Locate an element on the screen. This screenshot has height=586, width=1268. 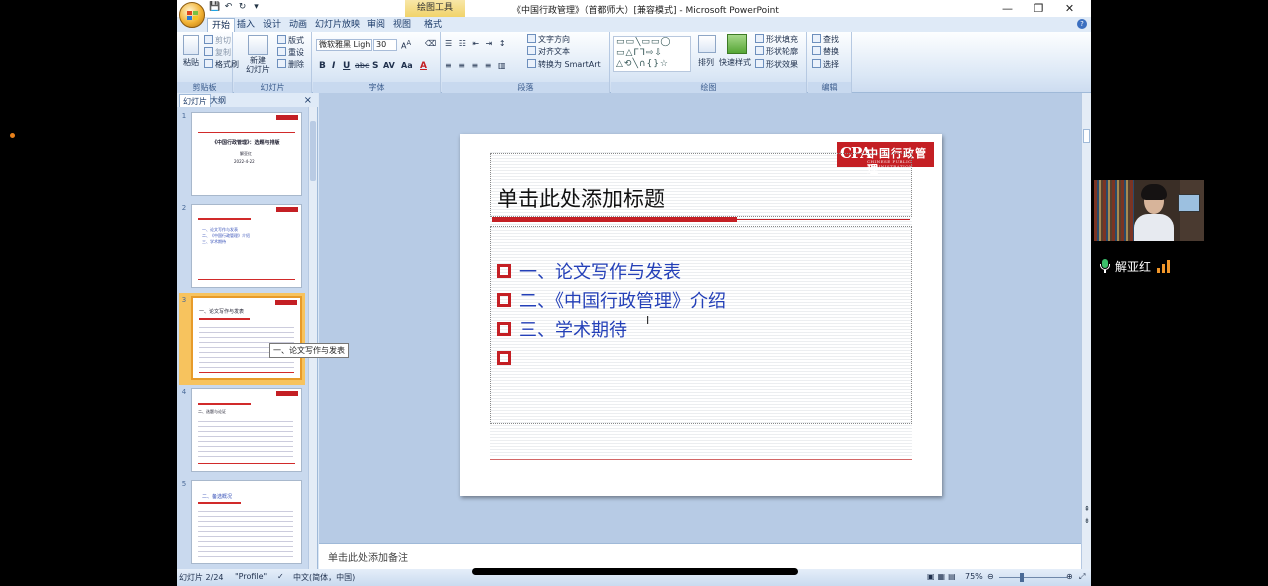
text-direction-button: 文字方向 is located at coordinates (548, 39).